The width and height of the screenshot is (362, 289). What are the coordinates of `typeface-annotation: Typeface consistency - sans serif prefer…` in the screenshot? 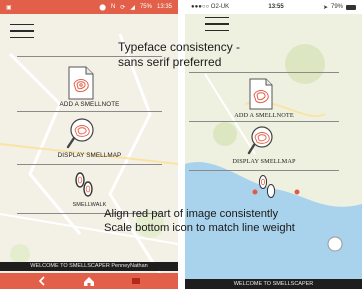 It's located at (179, 55).